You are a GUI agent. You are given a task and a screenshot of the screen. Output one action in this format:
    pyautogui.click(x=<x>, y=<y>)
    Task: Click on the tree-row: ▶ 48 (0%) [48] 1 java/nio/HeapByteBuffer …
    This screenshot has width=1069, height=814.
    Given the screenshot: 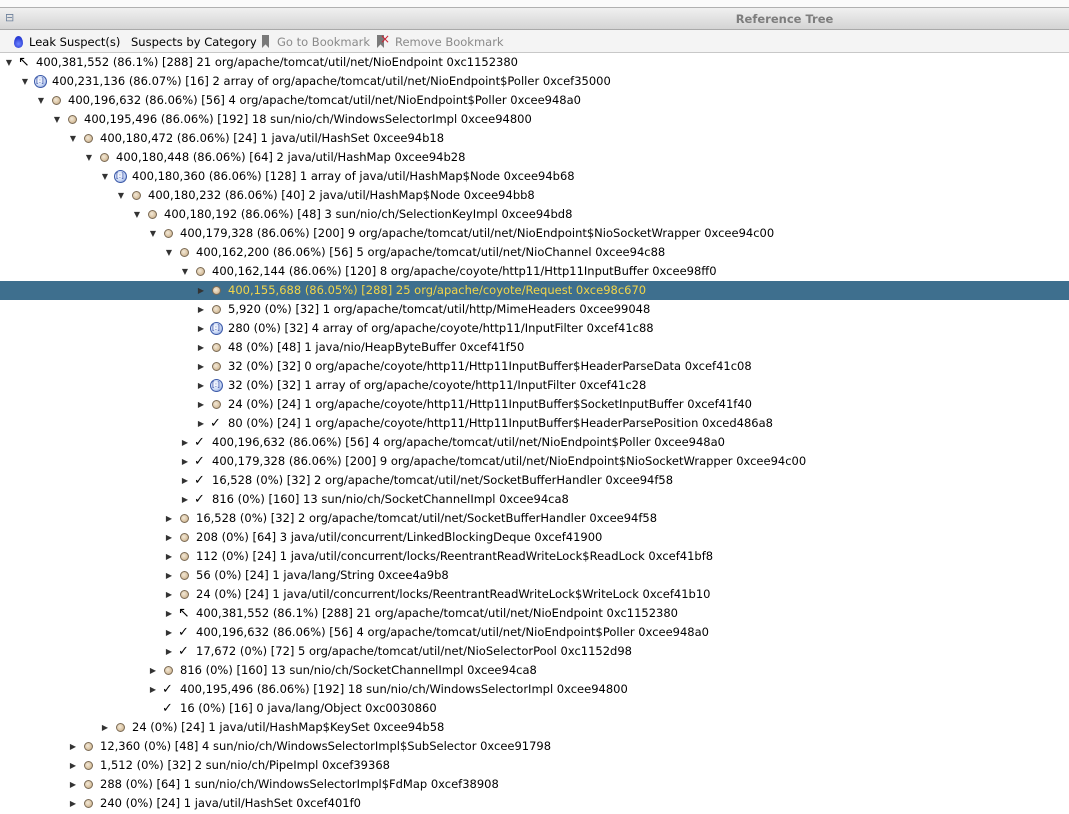 What is the action you would take?
    pyautogui.click(x=534, y=347)
    